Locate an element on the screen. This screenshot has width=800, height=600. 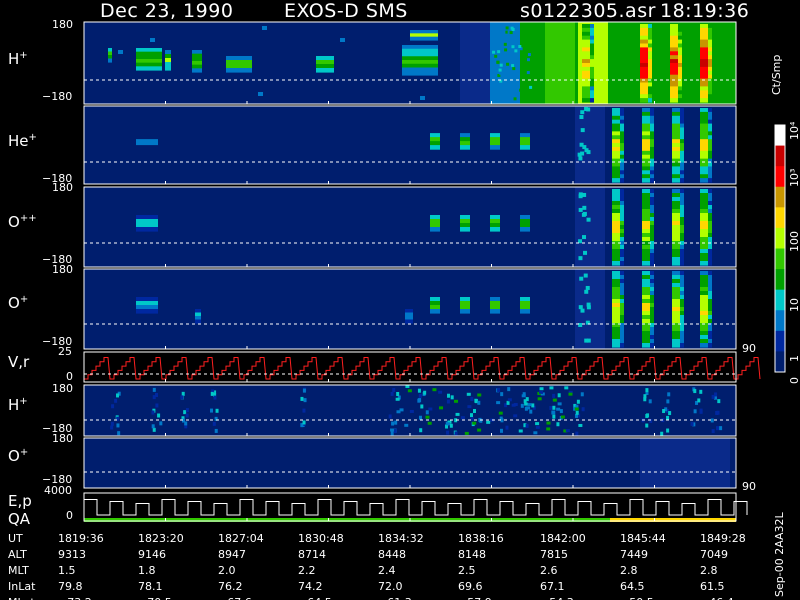
ephemeris-cell: 8448 is located at coordinates (392, 554).